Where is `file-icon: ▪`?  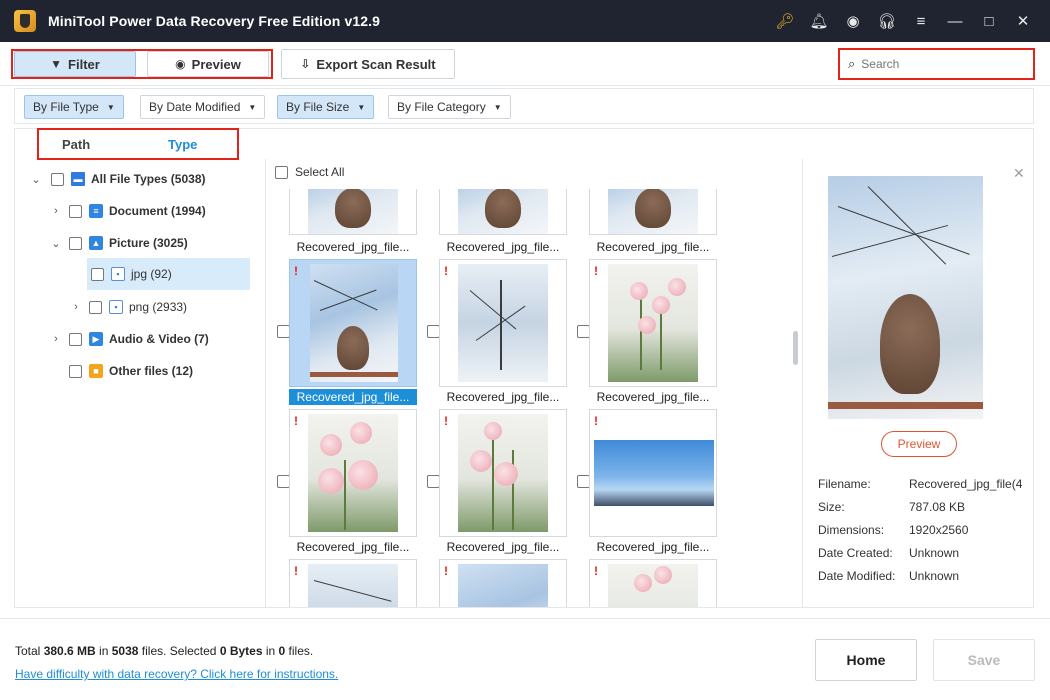
file-icon: ▪ is located at coordinates (116, 307).